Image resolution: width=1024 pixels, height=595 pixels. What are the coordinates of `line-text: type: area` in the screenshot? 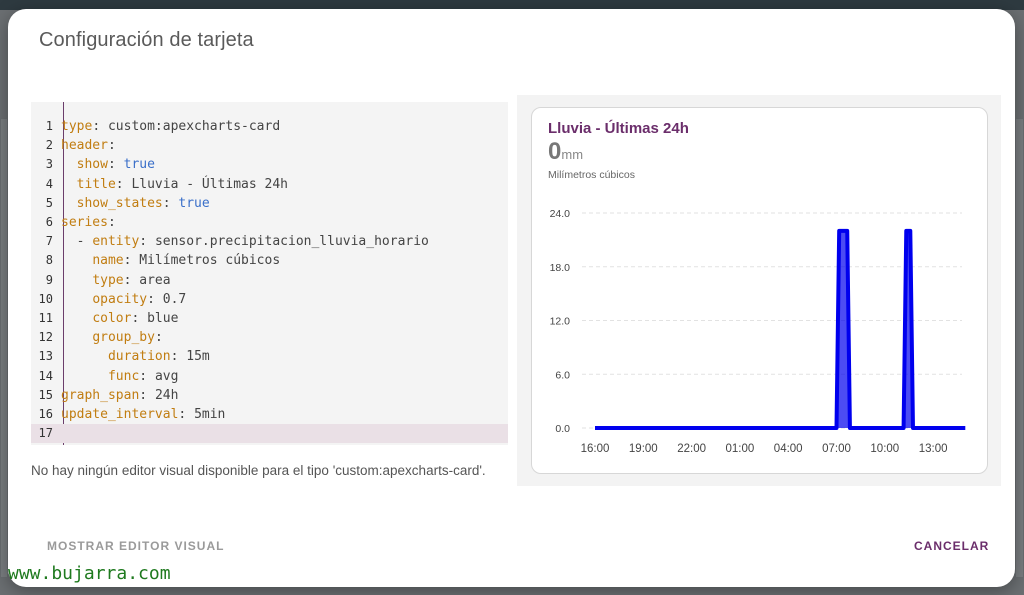 It's located at (131, 280).